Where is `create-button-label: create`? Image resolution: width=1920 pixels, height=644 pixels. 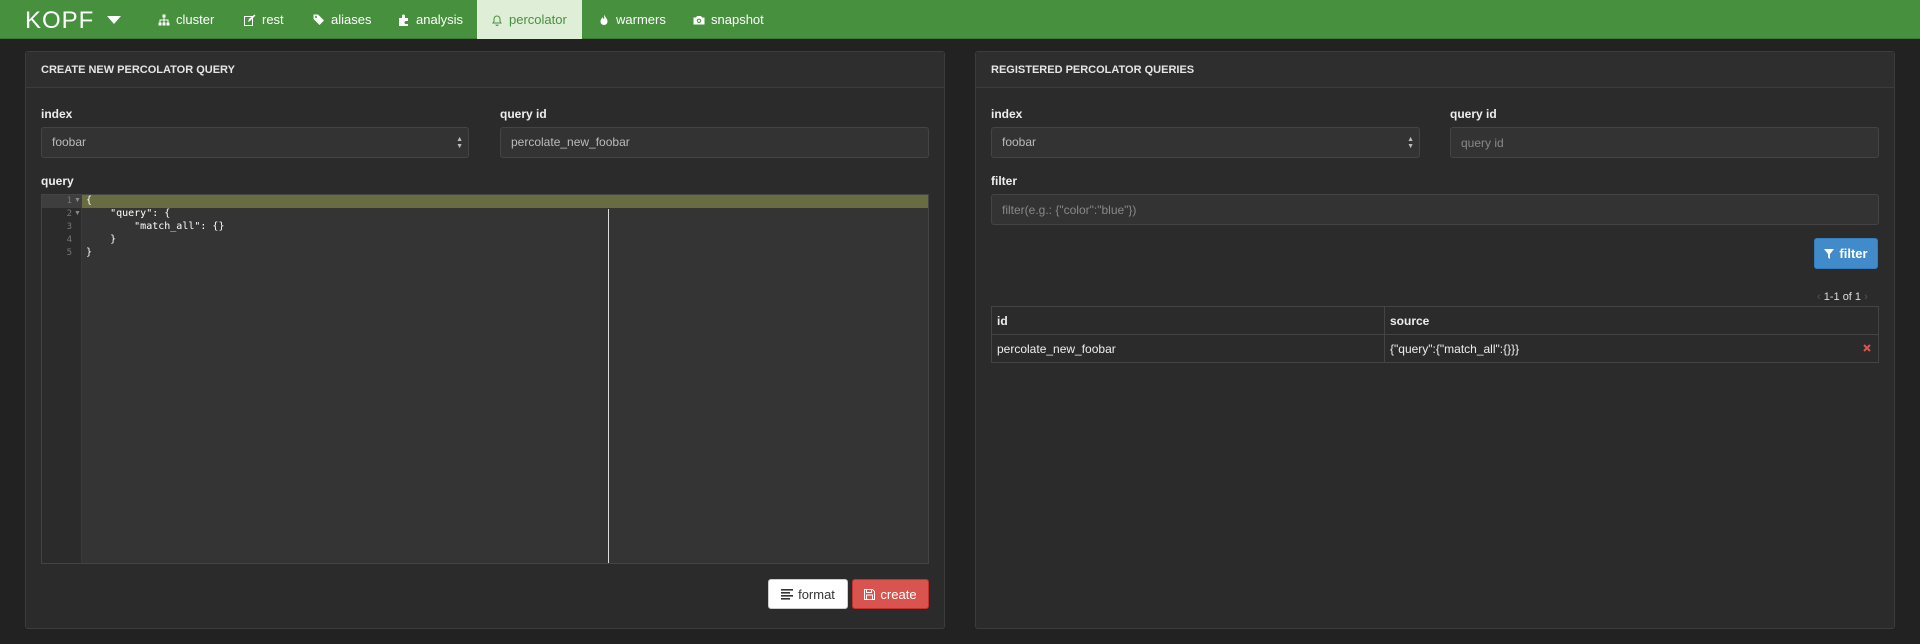 create-button-label: create is located at coordinates (898, 594).